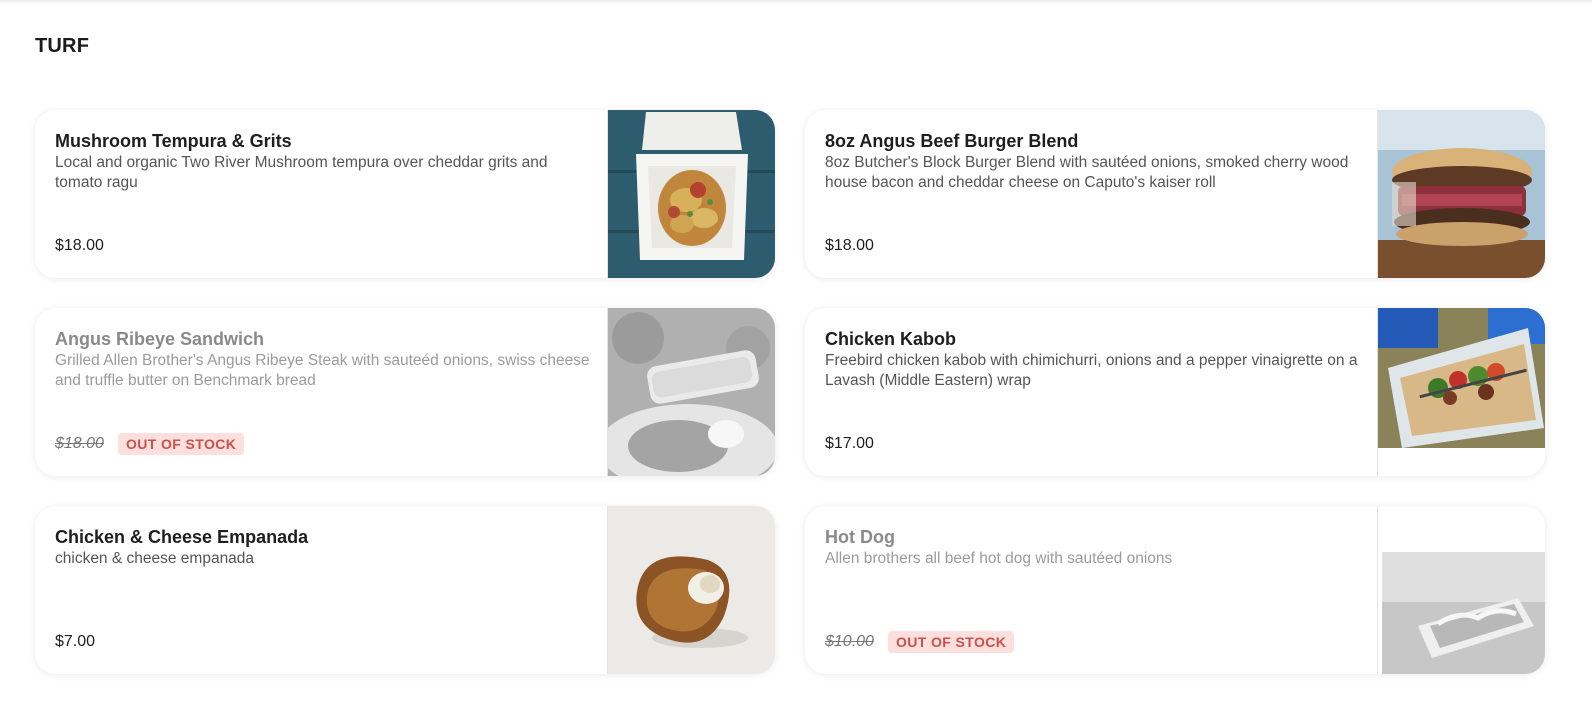 This screenshot has width=1592, height=705. I want to click on menu-item-price: $17.00, so click(849, 443).